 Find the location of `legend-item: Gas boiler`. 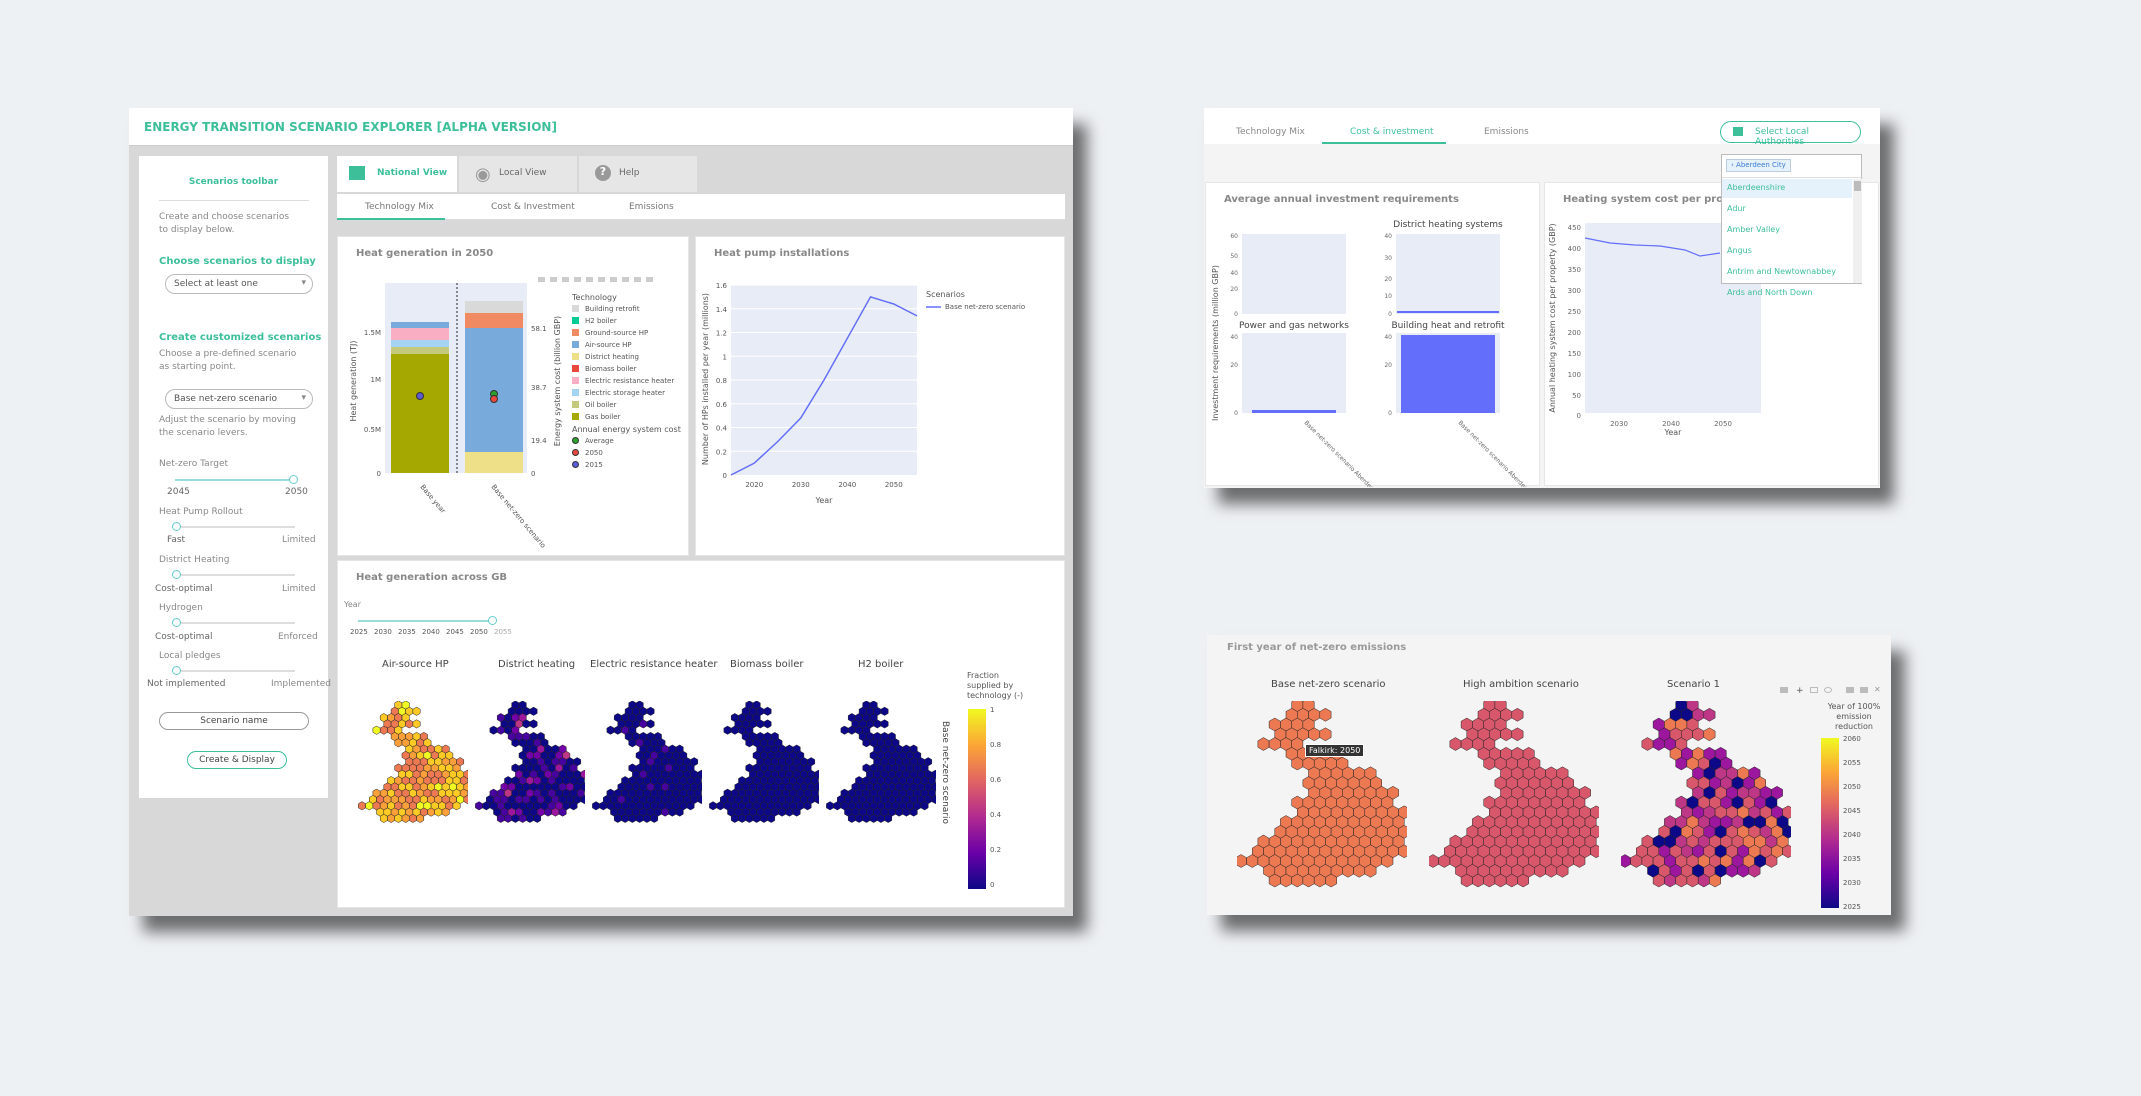

legend-item: Gas boiler is located at coordinates (596, 419).